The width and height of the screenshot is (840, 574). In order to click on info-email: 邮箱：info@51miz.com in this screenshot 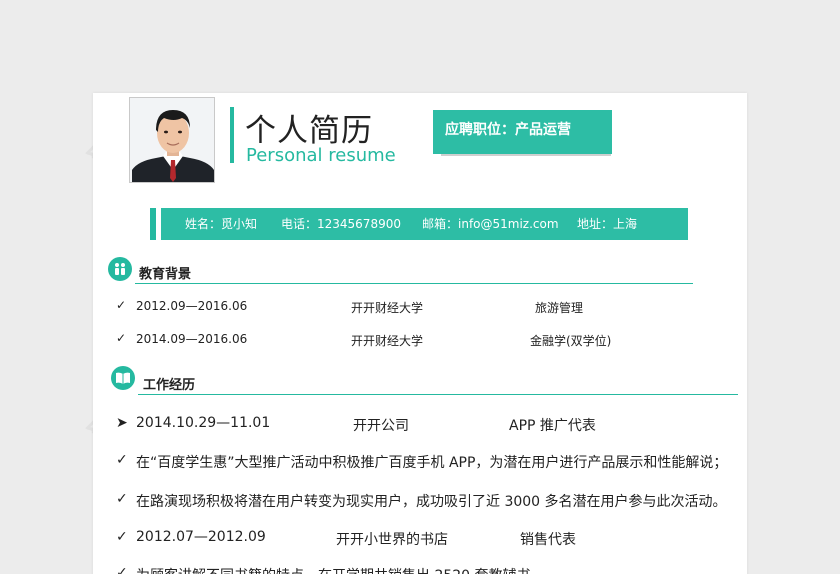, I will do `click(490, 224)`.